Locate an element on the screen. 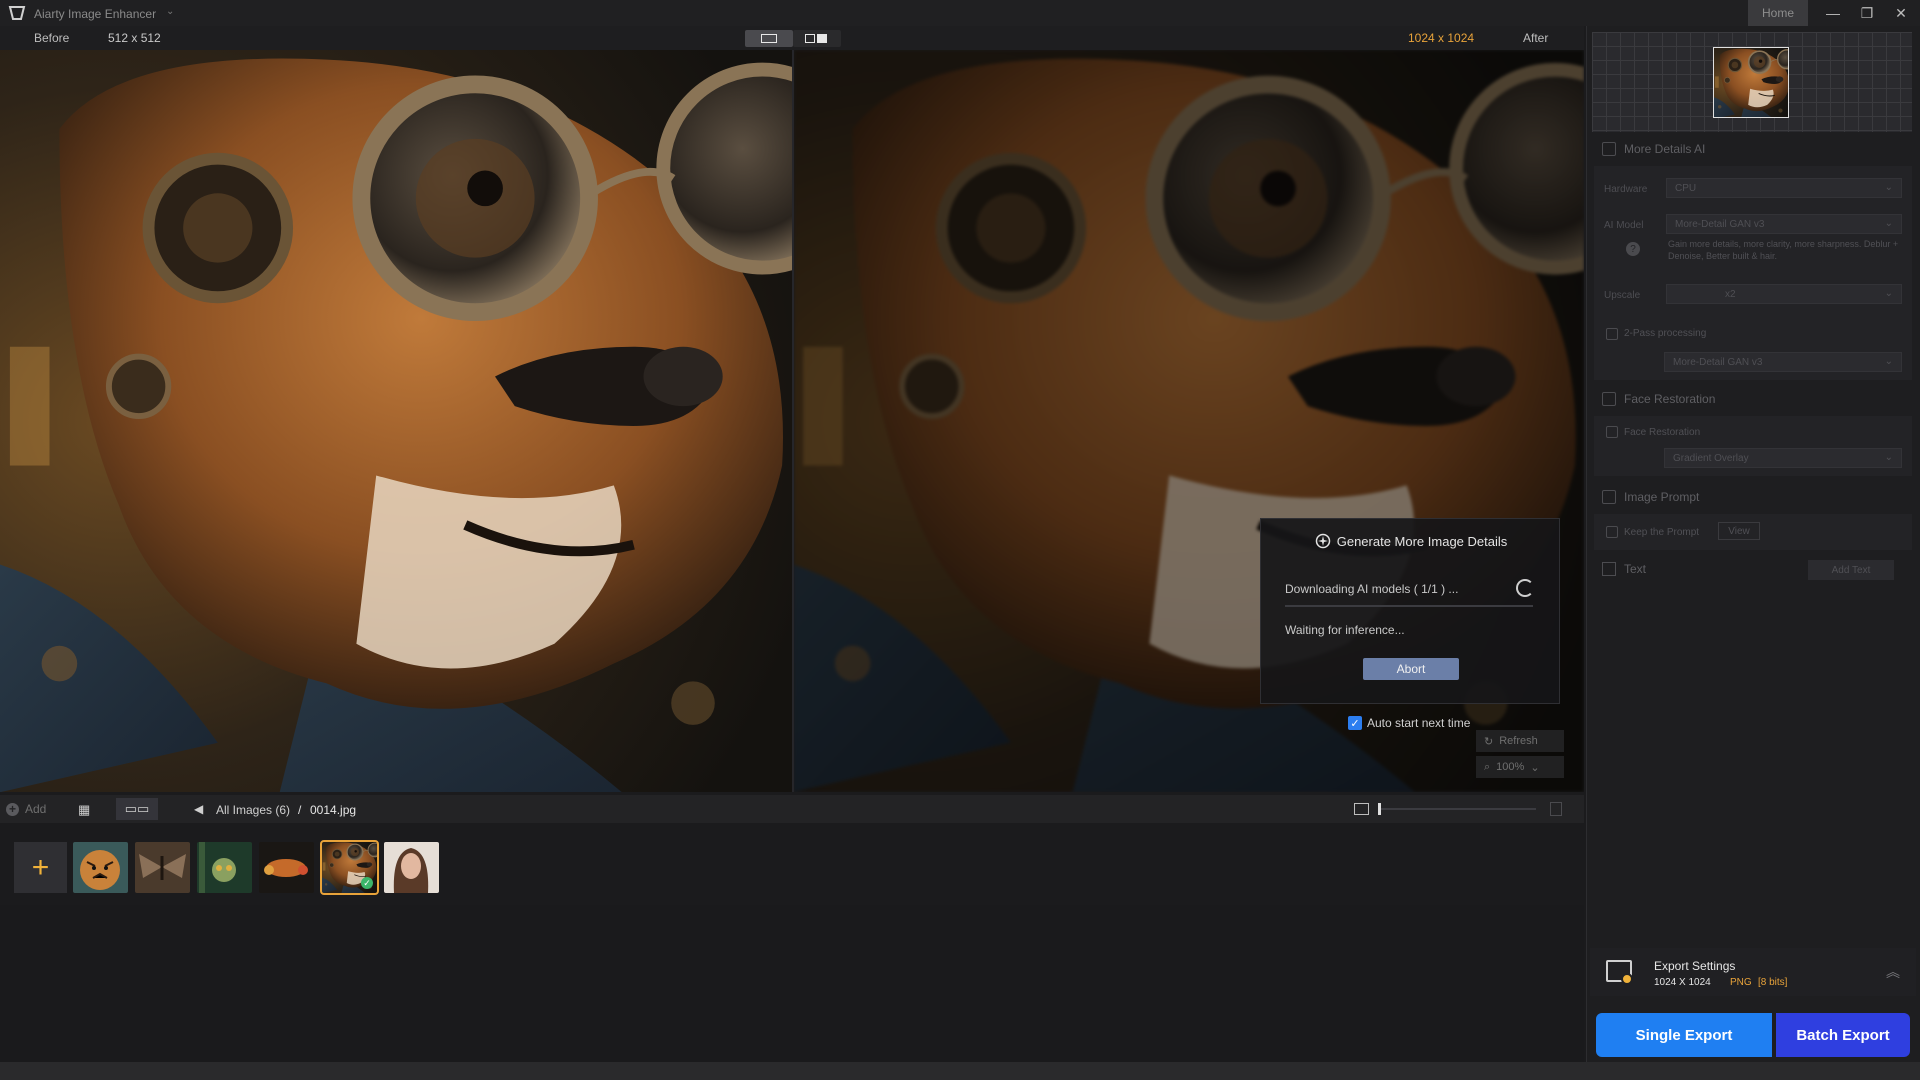 This screenshot has height=1080, width=1920. status-bar is located at coordinates (960, 1071).